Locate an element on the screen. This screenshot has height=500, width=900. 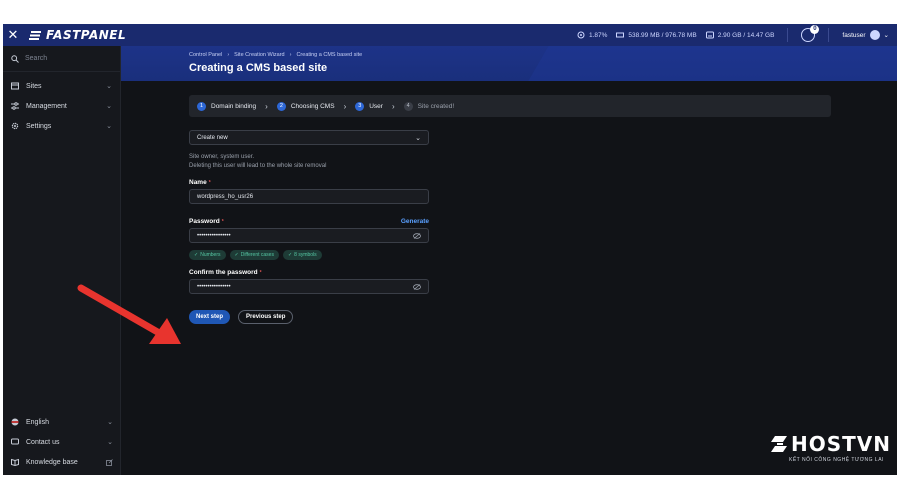
step-user: 3 User is located at coordinates (369, 106).